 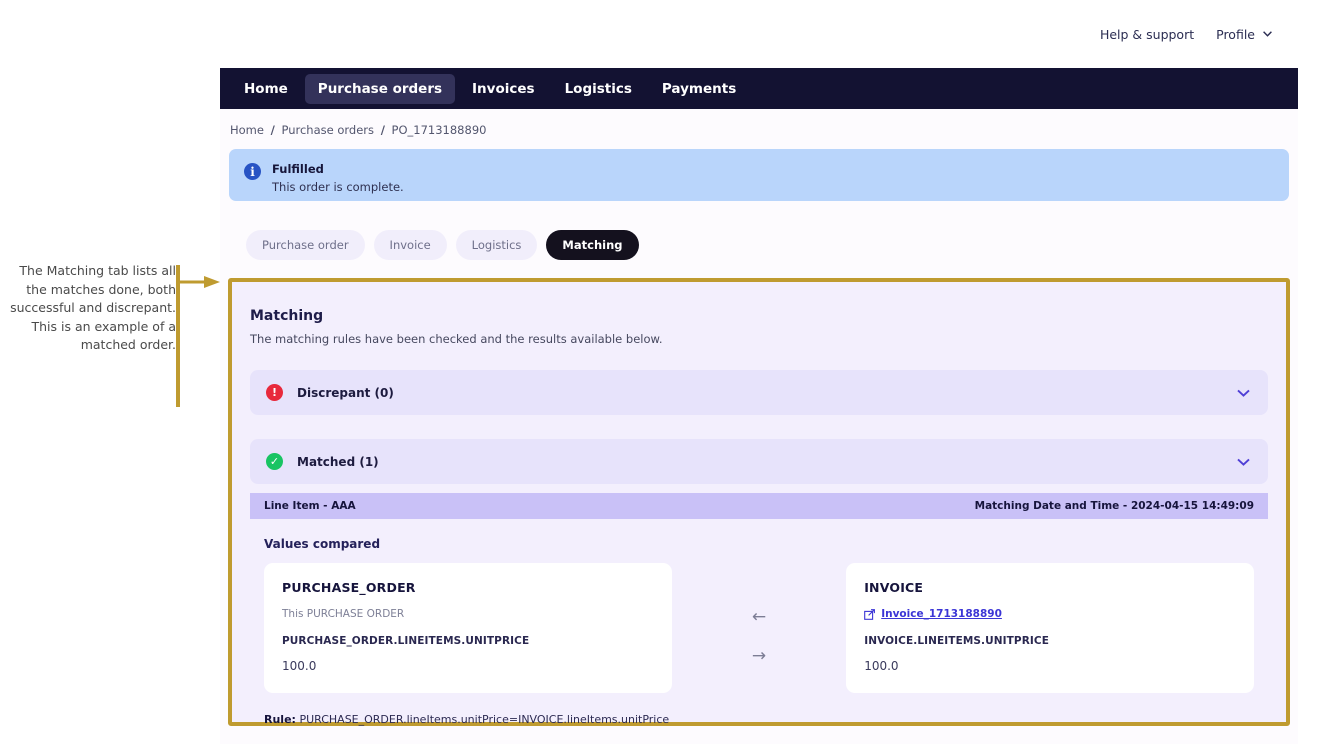 I want to click on top-utility-bar: Help & support Profile, so click(x=759, y=34).